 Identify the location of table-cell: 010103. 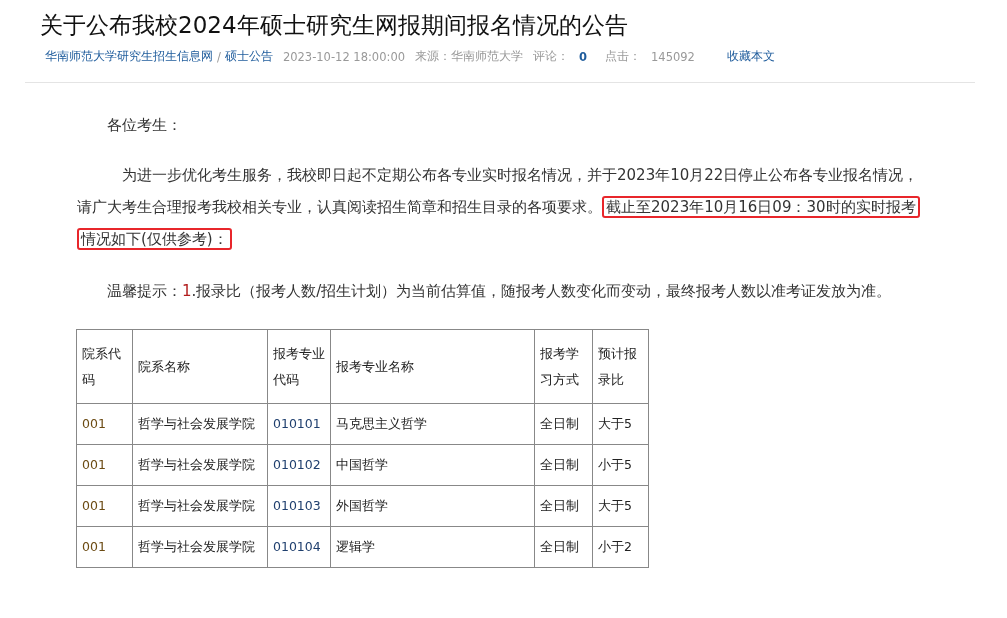
(299, 506).